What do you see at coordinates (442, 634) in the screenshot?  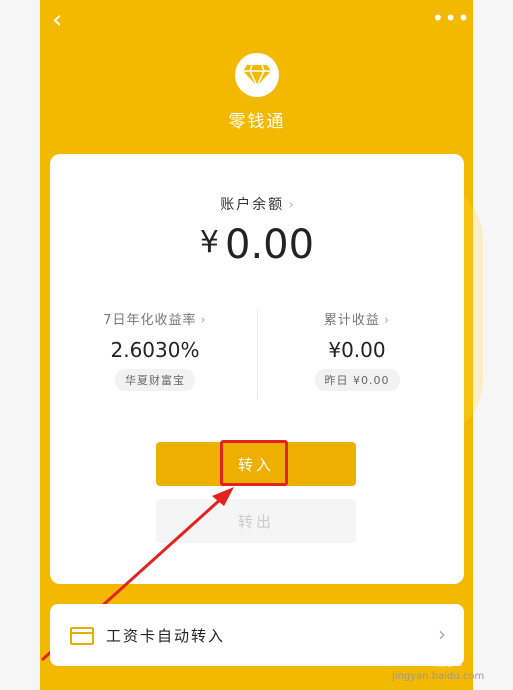 I see `chevron-right-icon: ›` at bounding box center [442, 634].